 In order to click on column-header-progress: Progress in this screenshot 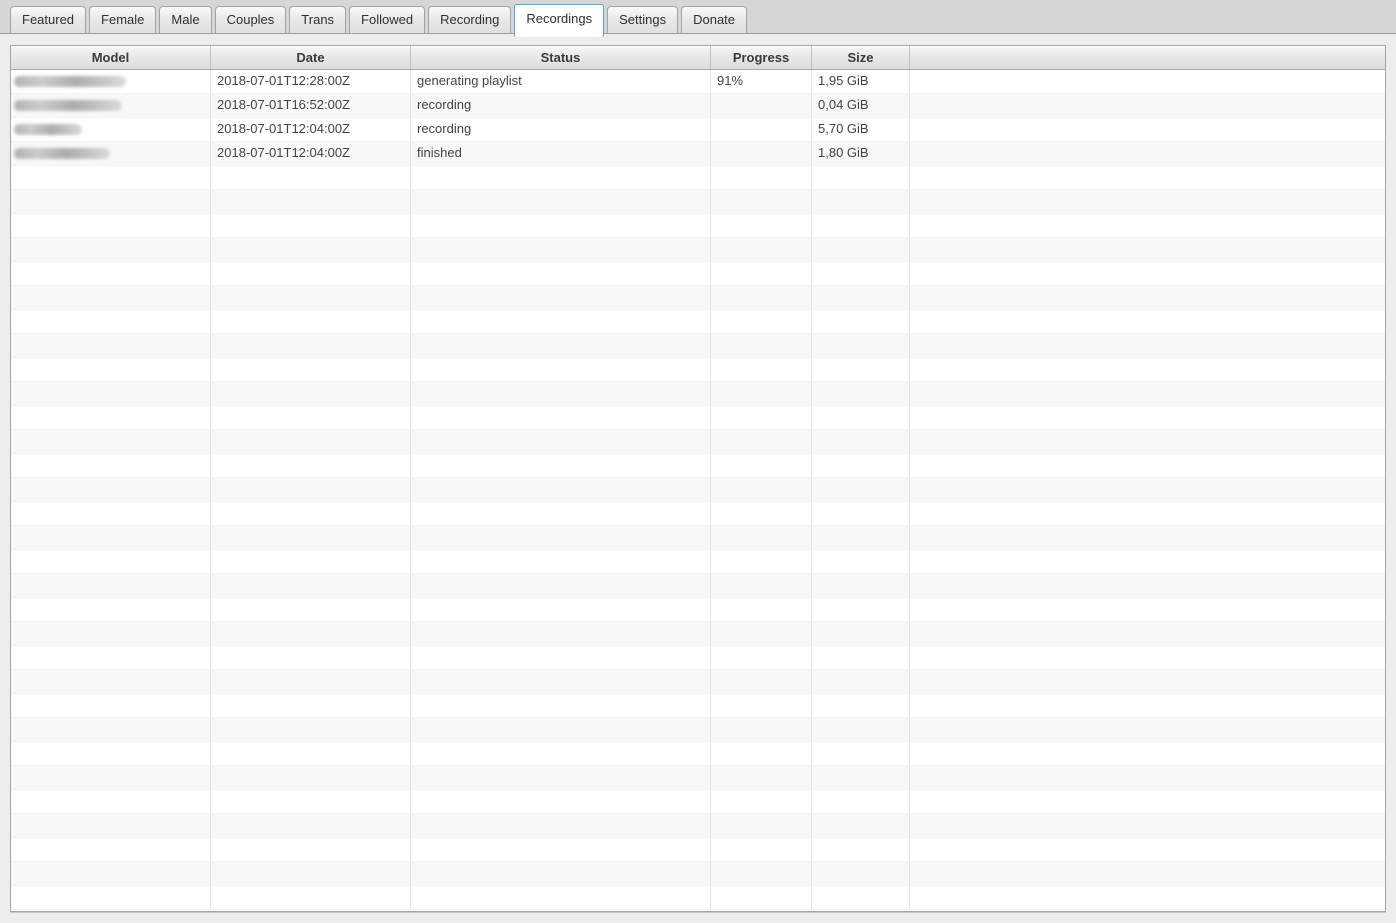, I will do `click(761, 57)`.